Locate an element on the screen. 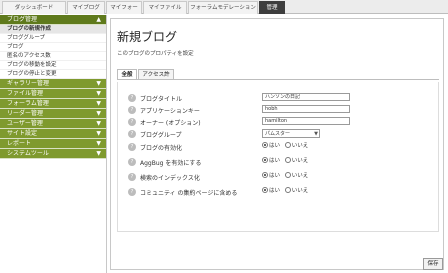 The width and height of the screenshot is (448, 273). sidebar-section-label: システムツール is located at coordinates (28, 153).